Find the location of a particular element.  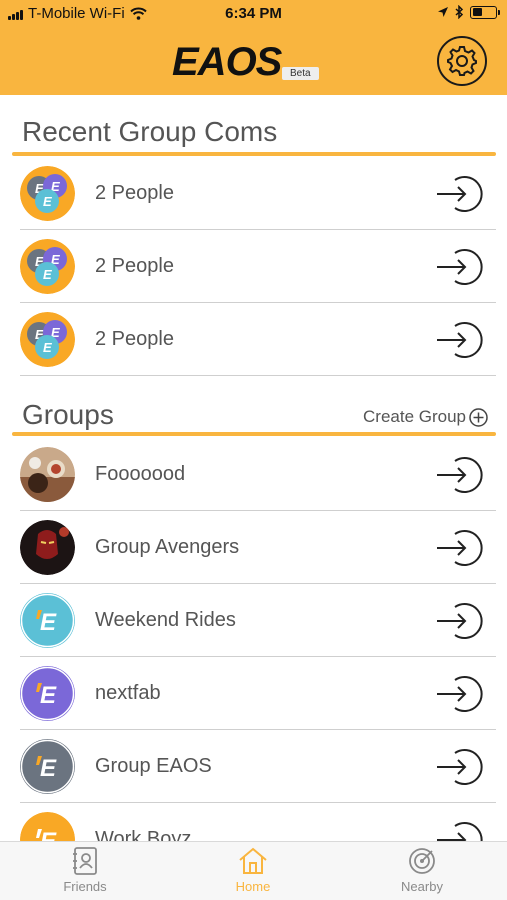

group-item: E Group EAOS is located at coordinates (258, 766).